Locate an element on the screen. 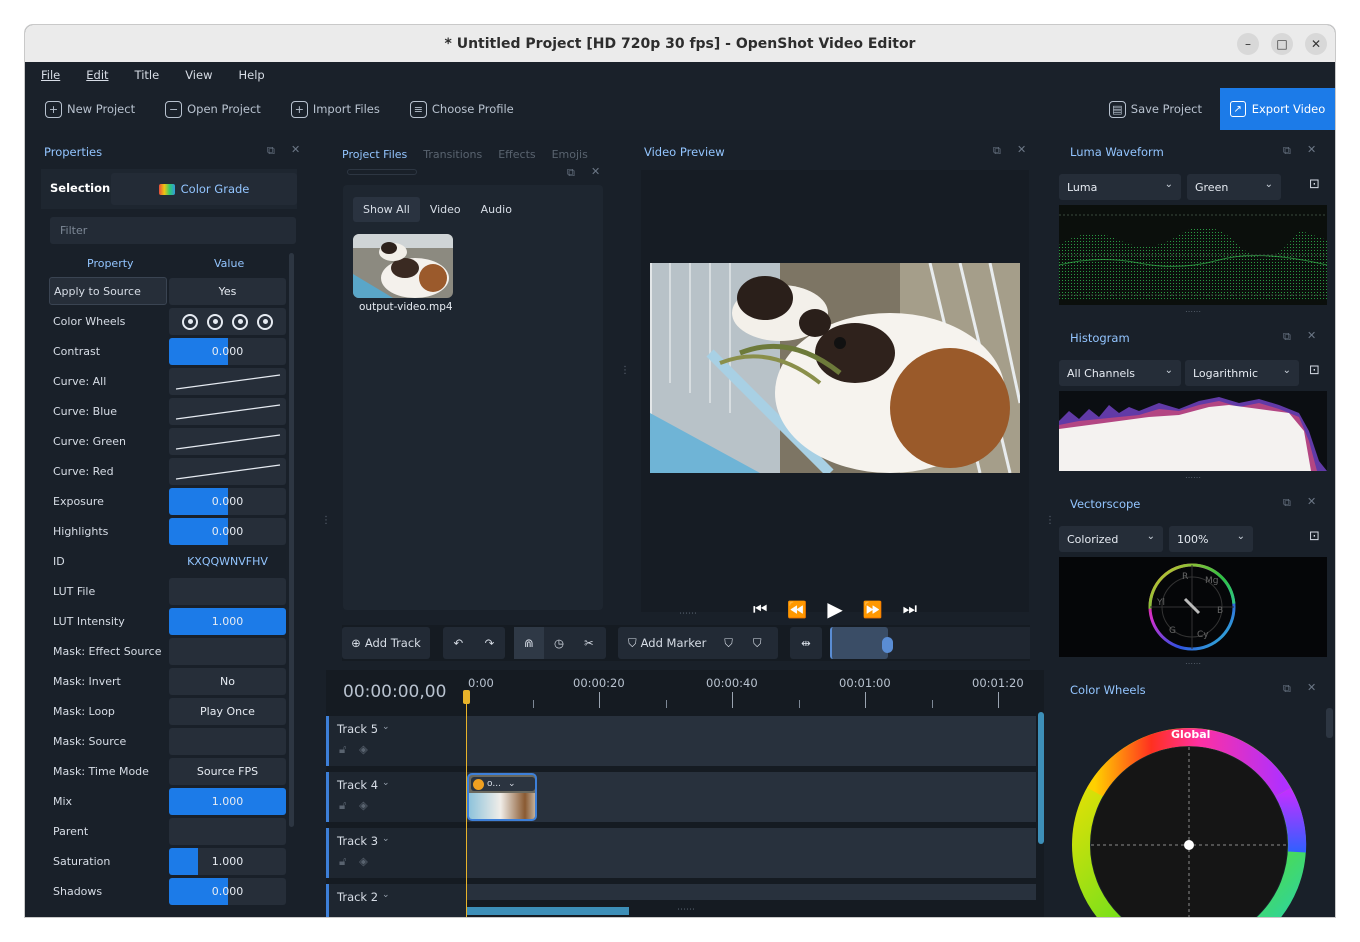  jump-start-icon: ⏮ is located at coordinates (760, 609).